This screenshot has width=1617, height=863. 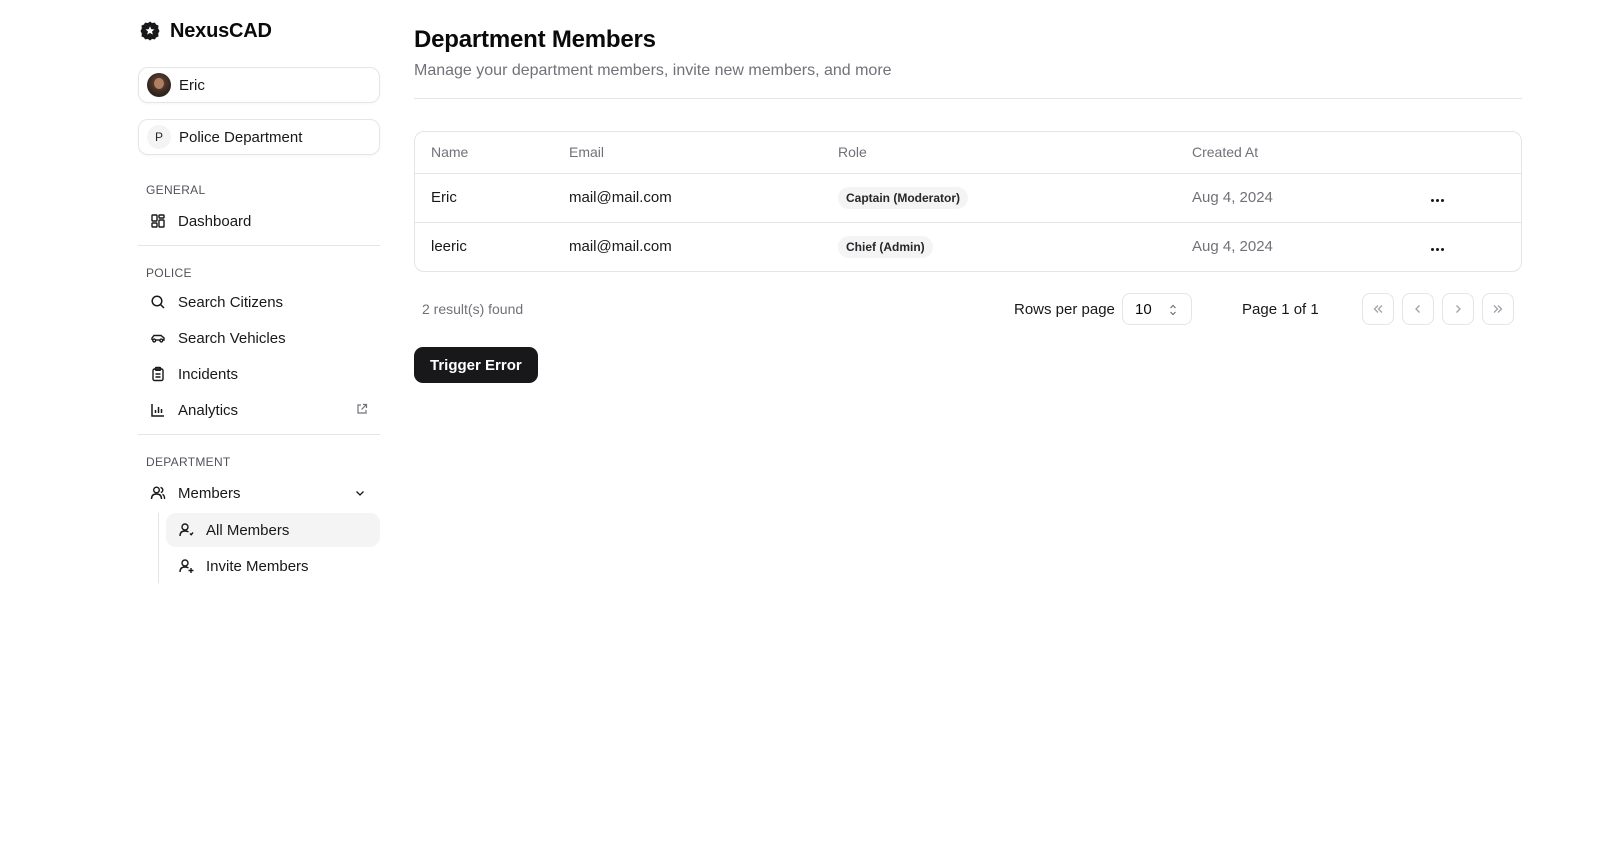 I want to click on sidebar-item-invite-members: Invite Members, so click(x=273, y=566).